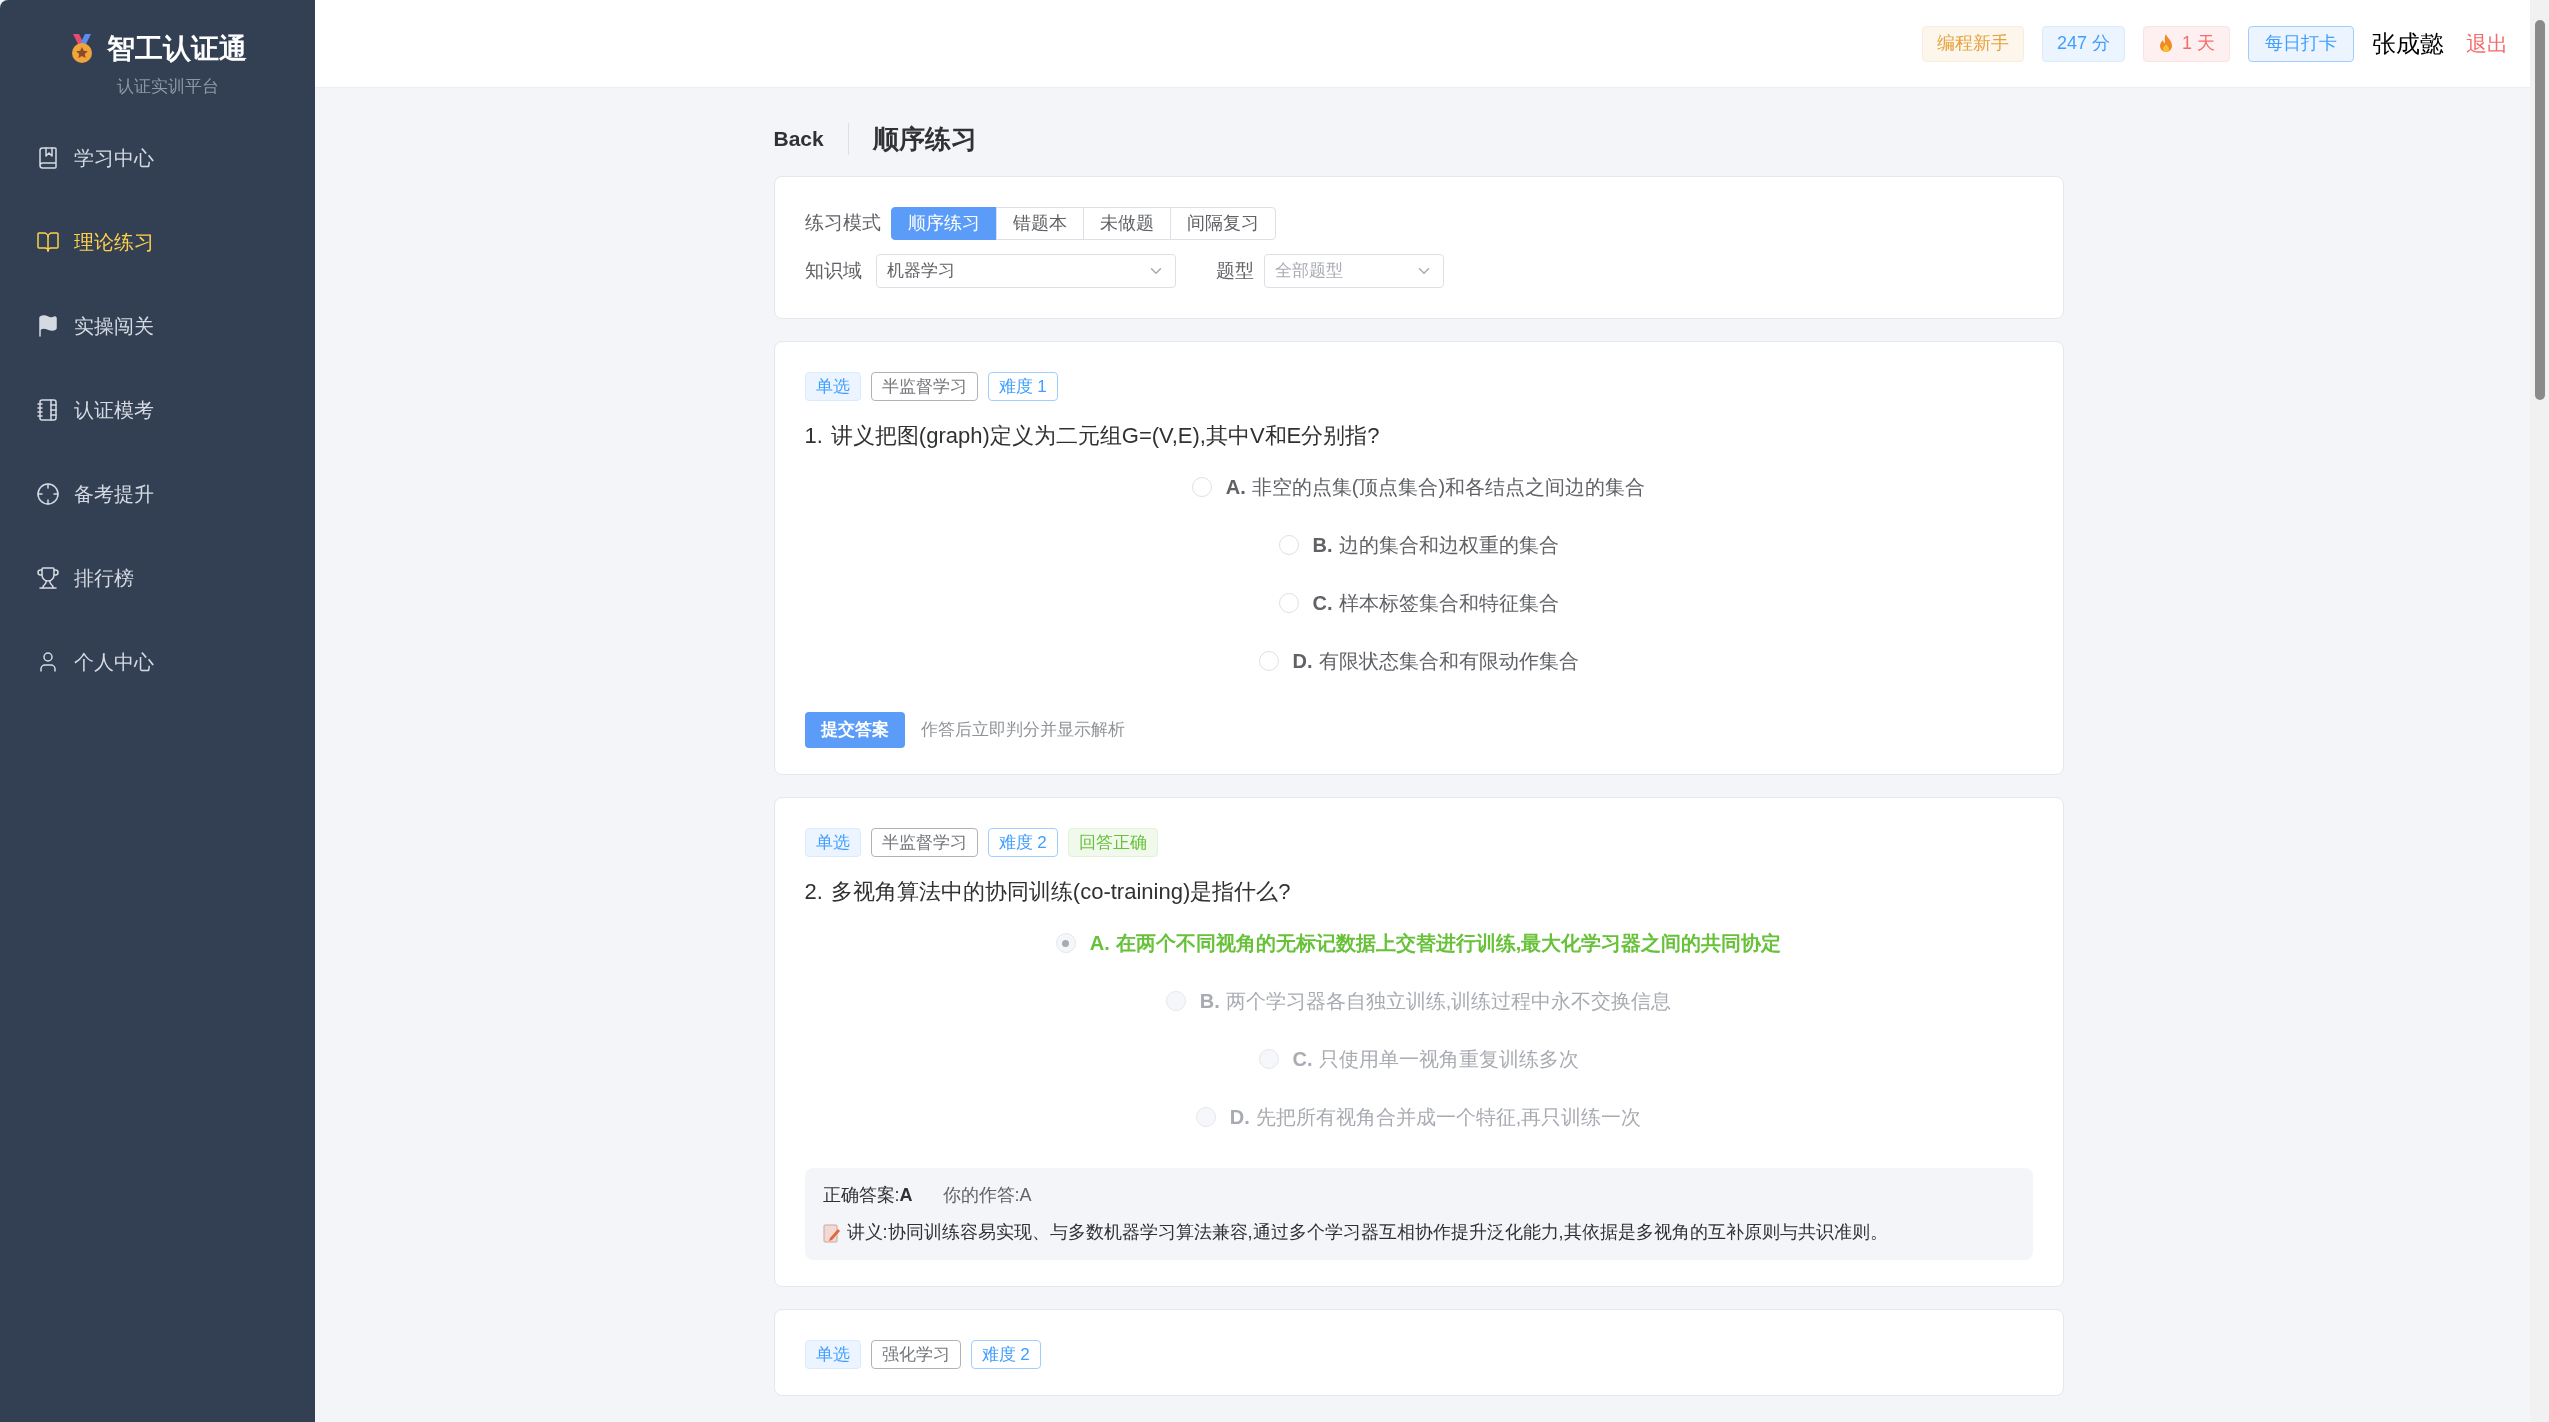  What do you see at coordinates (157, 325) in the screenshot?
I see `nav-item: 实操闯关` at bounding box center [157, 325].